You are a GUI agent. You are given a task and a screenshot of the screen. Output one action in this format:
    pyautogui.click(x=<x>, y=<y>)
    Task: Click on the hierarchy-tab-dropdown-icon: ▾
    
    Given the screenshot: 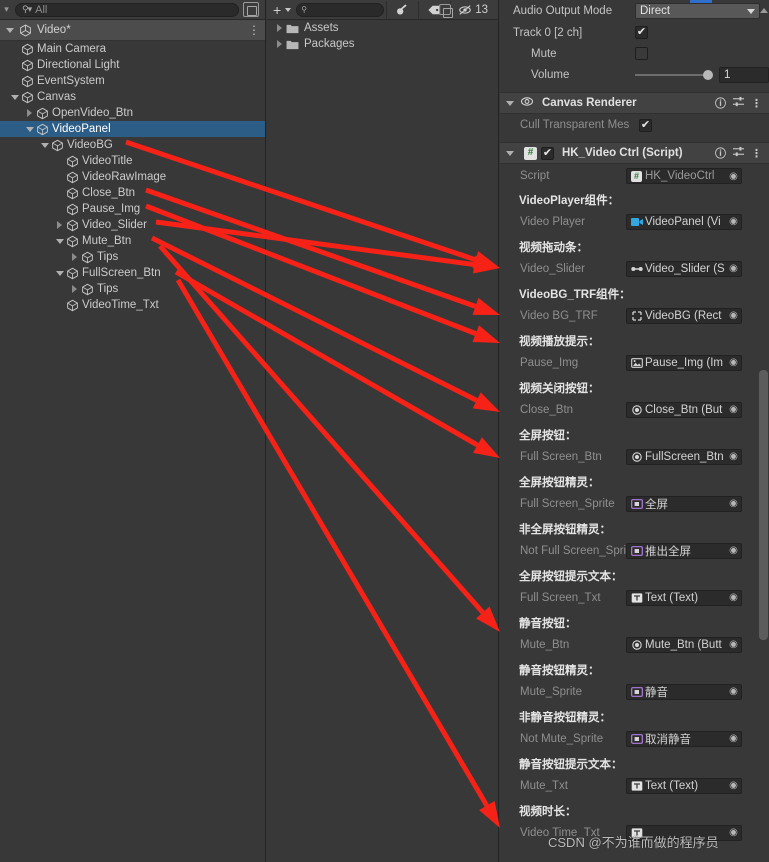 What is the action you would take?
    pyautogui.click(x=6, y=9)
    